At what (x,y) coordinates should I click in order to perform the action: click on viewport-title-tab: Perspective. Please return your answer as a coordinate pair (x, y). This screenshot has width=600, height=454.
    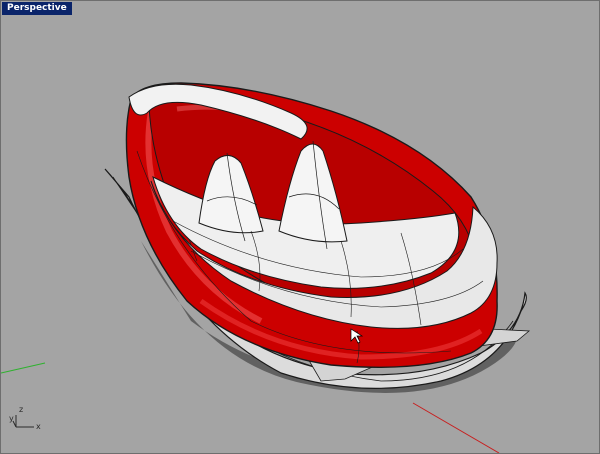
    Looking at the image, I should click on (37, 8).